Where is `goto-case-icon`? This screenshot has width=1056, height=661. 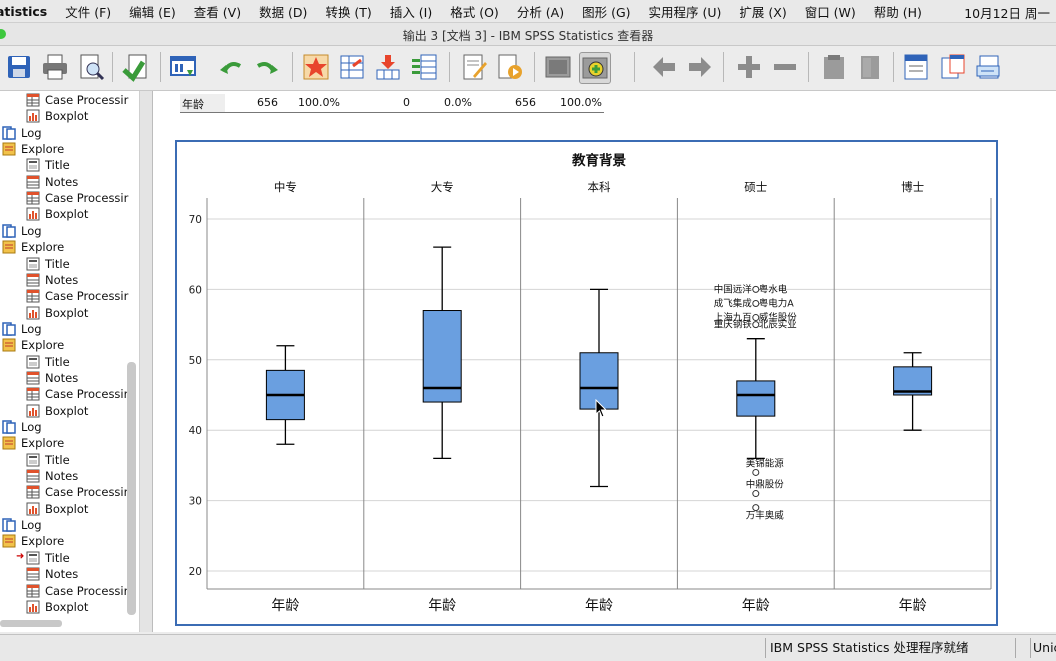 goto-case-icon is located at coordinates (352, 67).